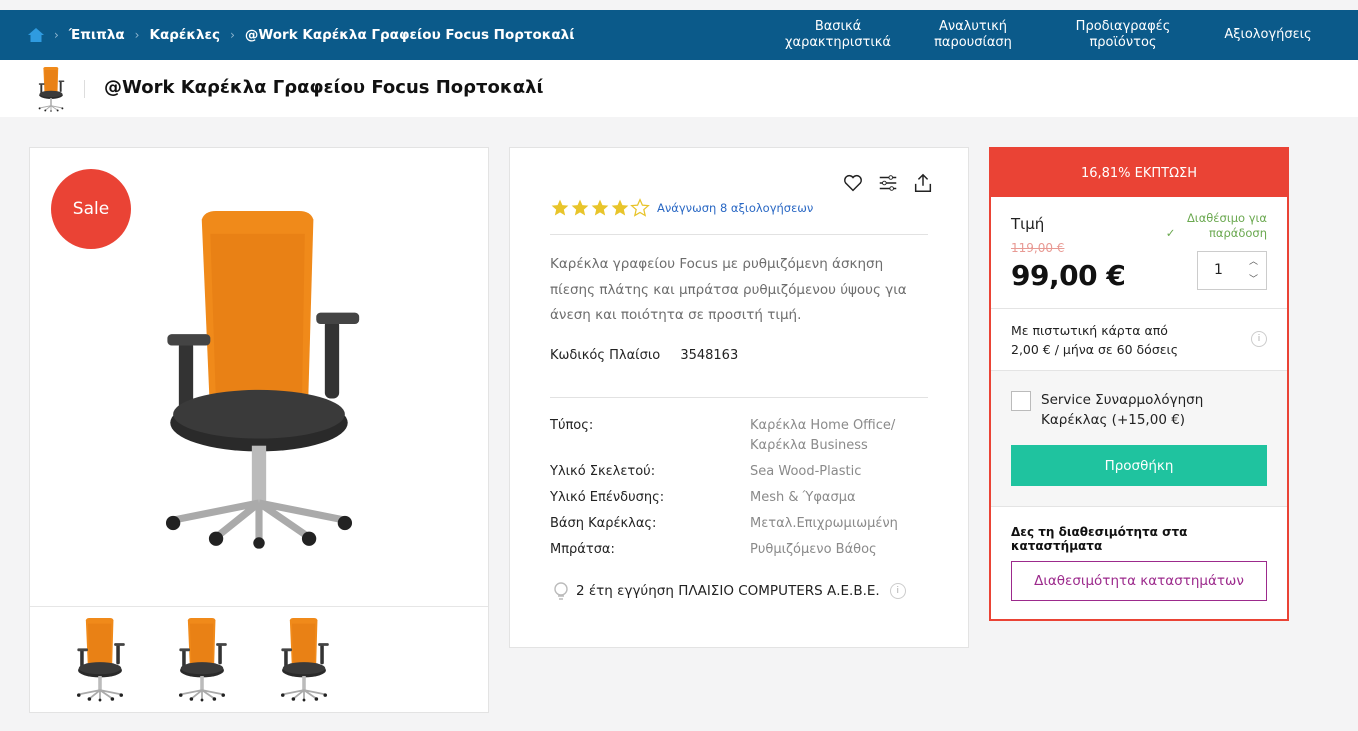 The width and height of the screenshot is (1358, 731). I want to click on availability-status: ✓ Διαθέσιμο για παράδοση, so click(1216, 226).